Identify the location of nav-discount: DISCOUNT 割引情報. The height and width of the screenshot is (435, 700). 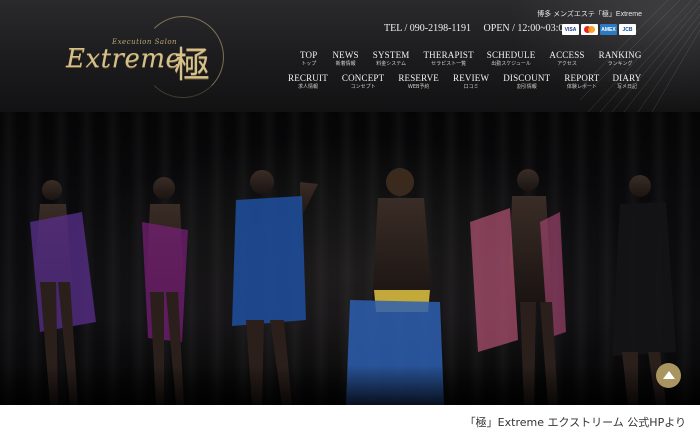
(526, 82).